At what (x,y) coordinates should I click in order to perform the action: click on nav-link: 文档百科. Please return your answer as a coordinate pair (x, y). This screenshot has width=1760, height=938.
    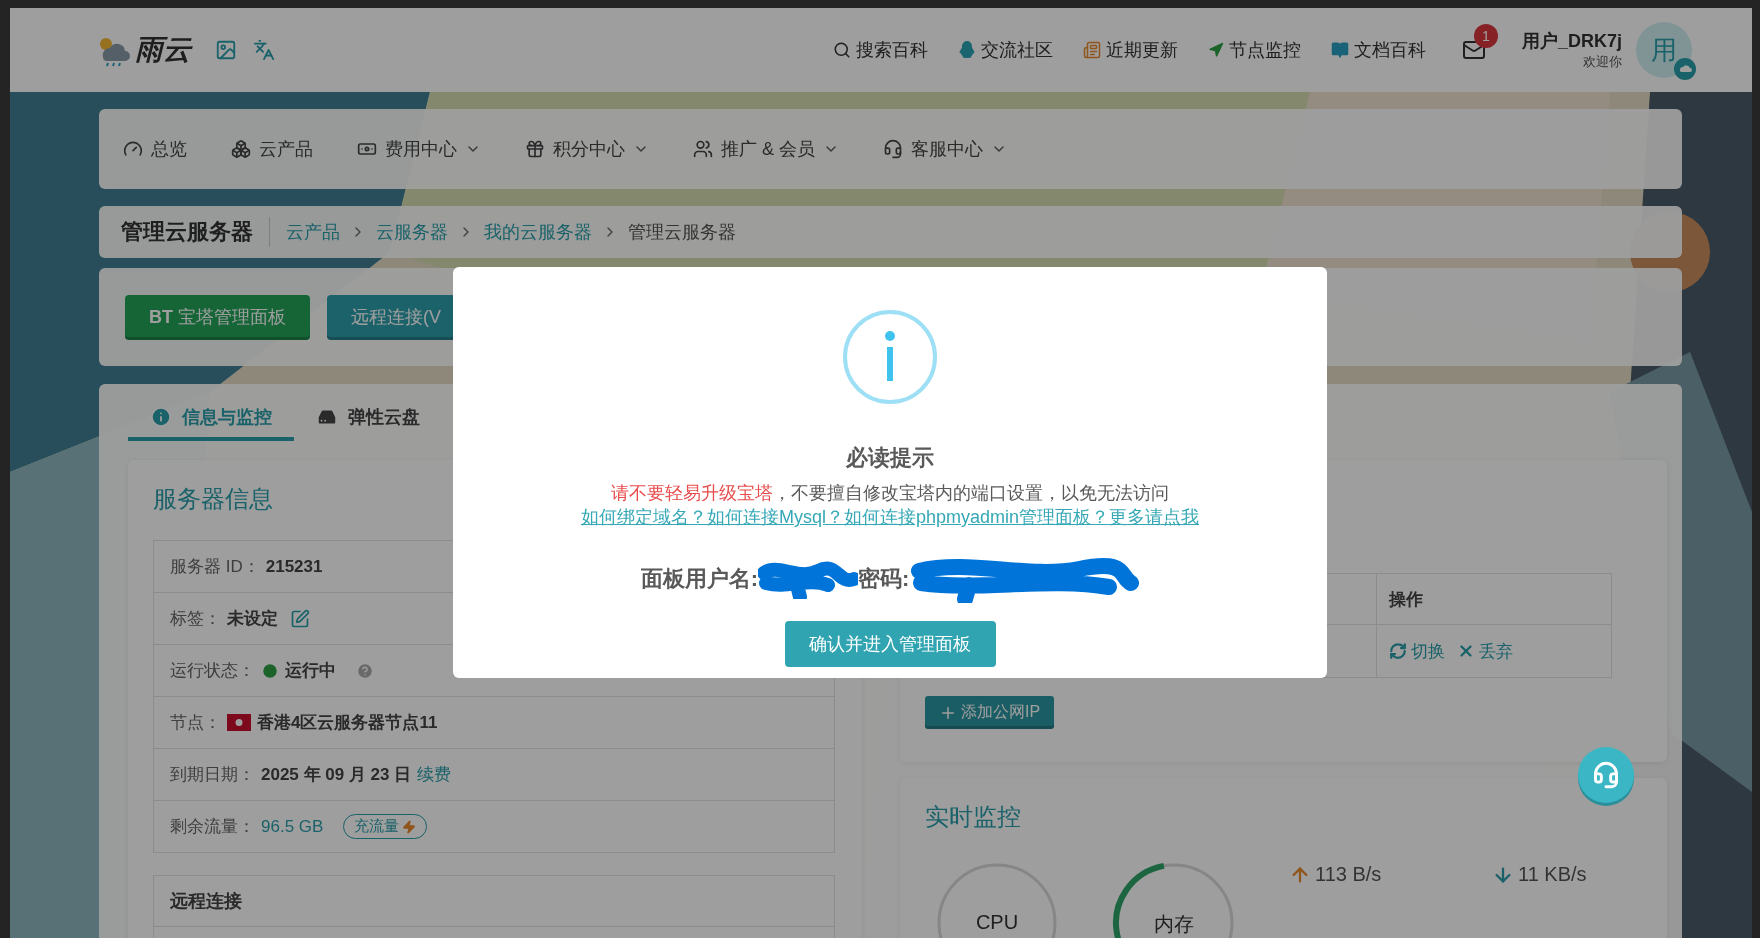
    Looking at the image, I should click on (1378, 50).